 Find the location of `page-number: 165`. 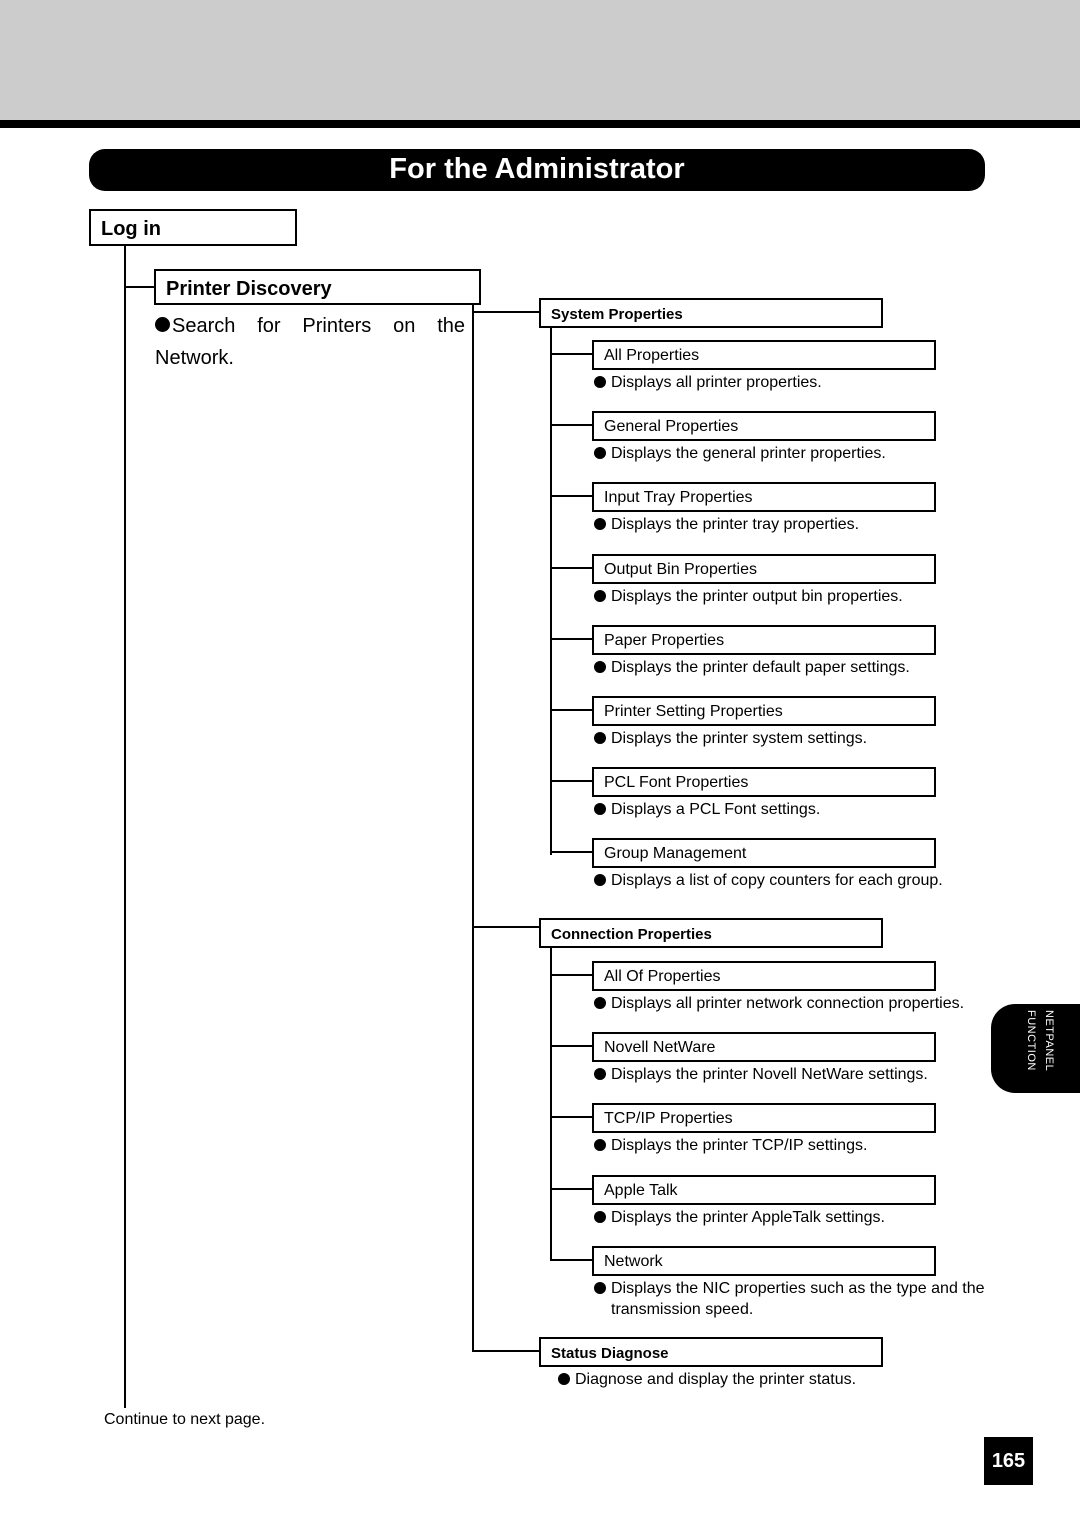

page-number: 165 is located at coordinates (1008, 1461).